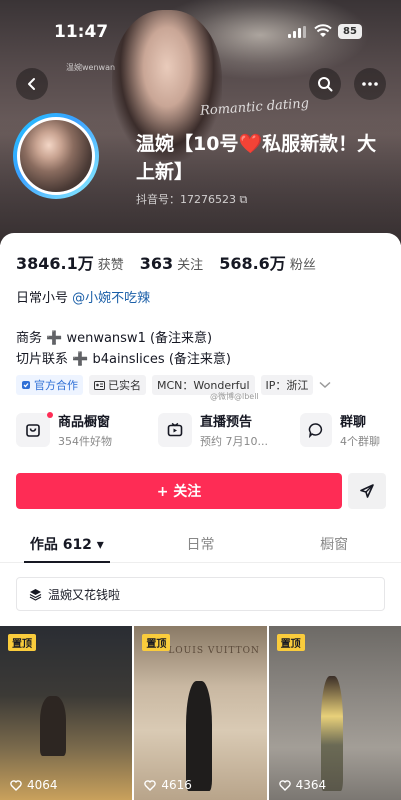 The image size is (401, 800). I want to click on follow-button: + 关注, so click(179, 491).